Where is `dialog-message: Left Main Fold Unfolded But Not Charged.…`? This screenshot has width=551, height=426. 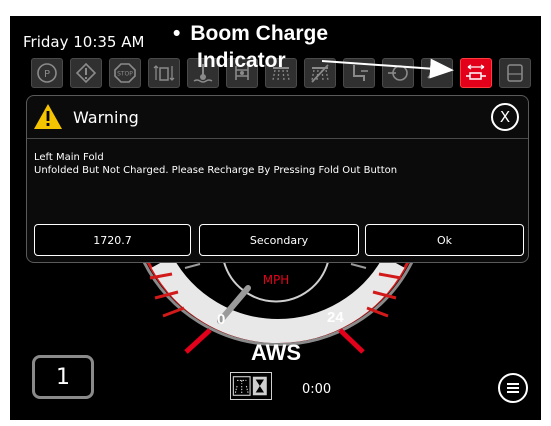 dialog-message: Left Main Fold Unfolded But Not Charged.… is located at coordinates (215, 164).